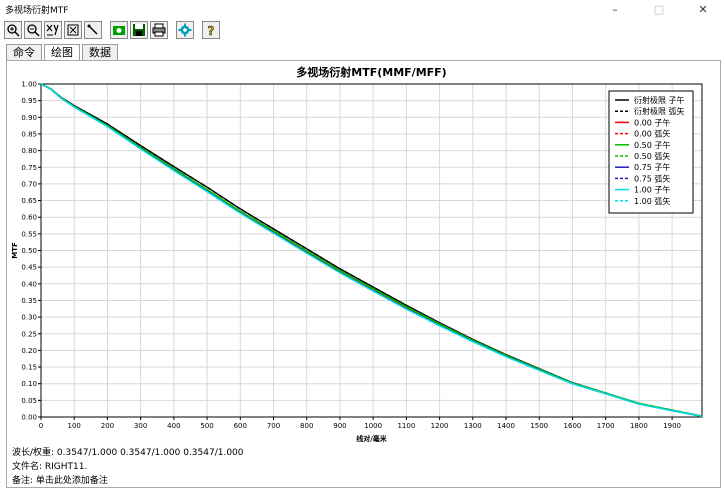  I want to click on y-tick-label: 0.95, so click(29, 101).